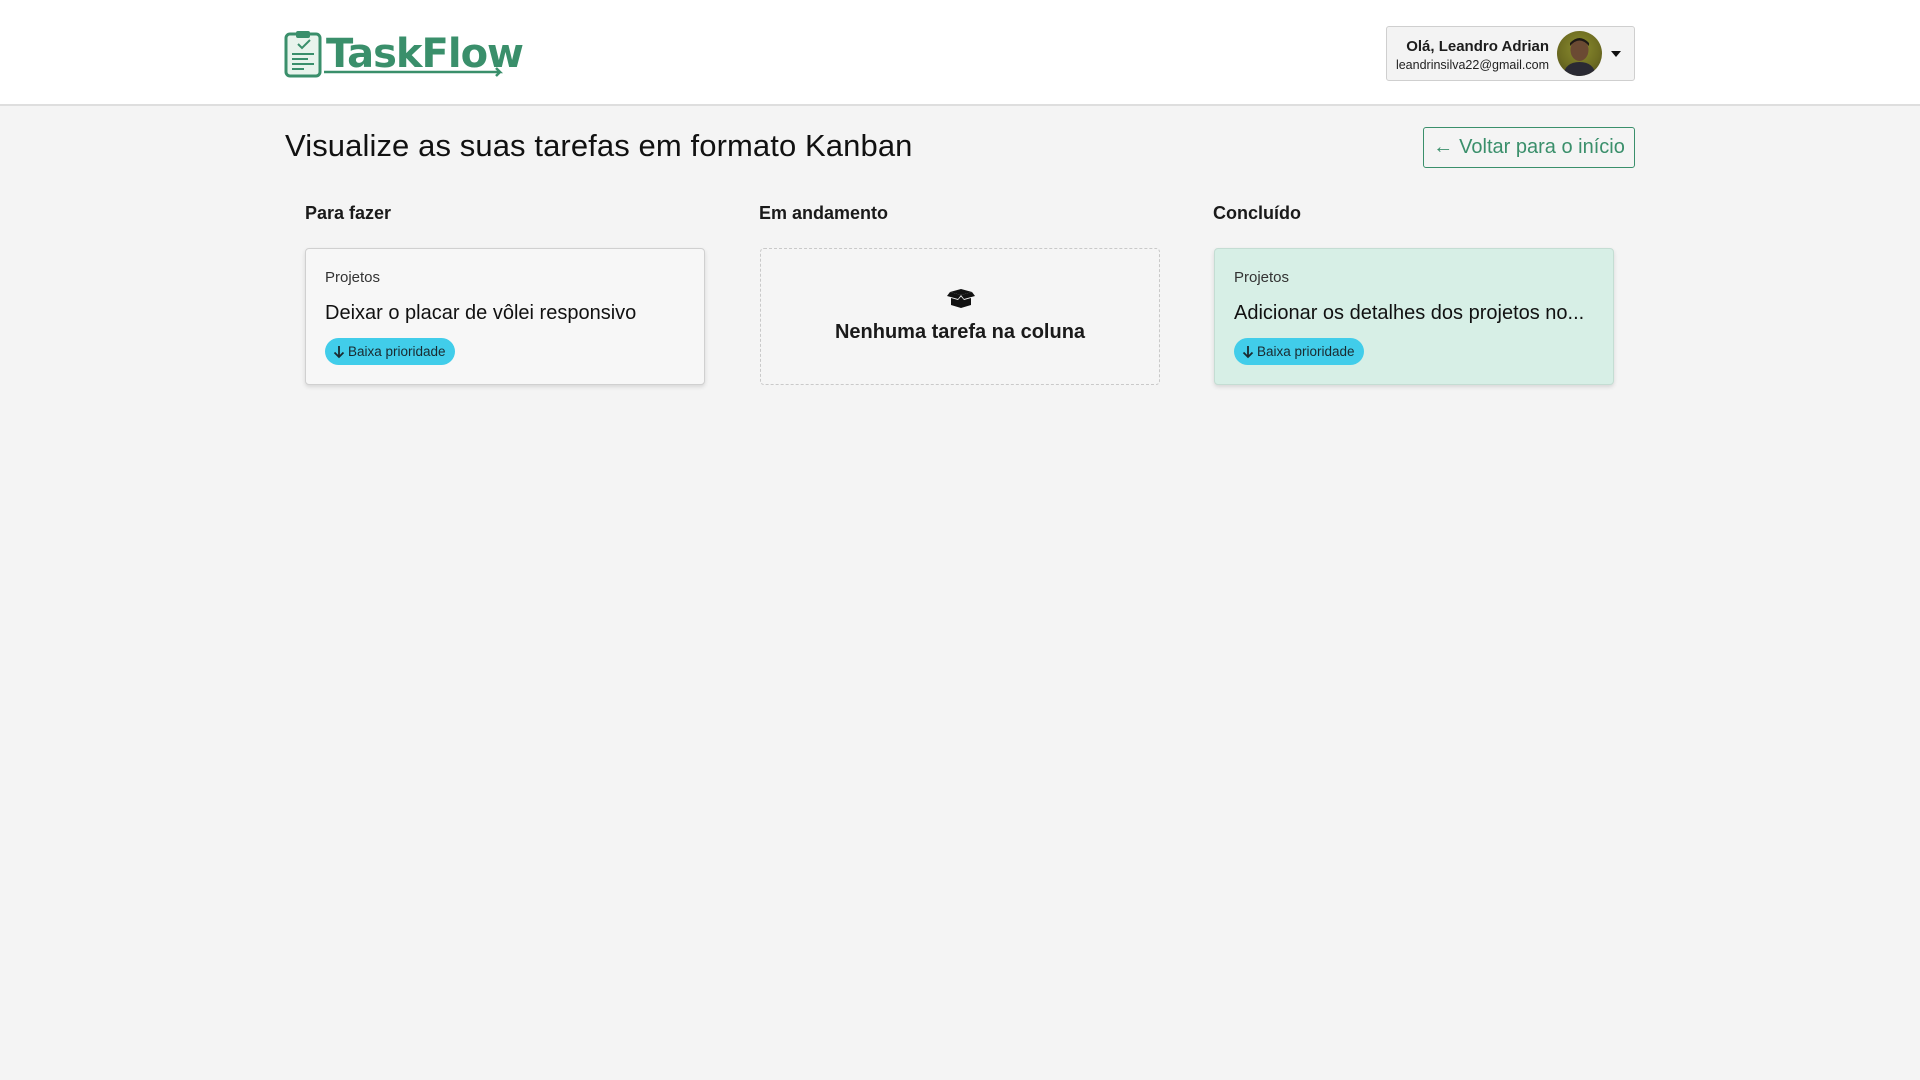  What do you see at coordinates (348, 213) in the screenshot?
I see `column-title-todo: Para fazer` at bounding box center [348, 213].